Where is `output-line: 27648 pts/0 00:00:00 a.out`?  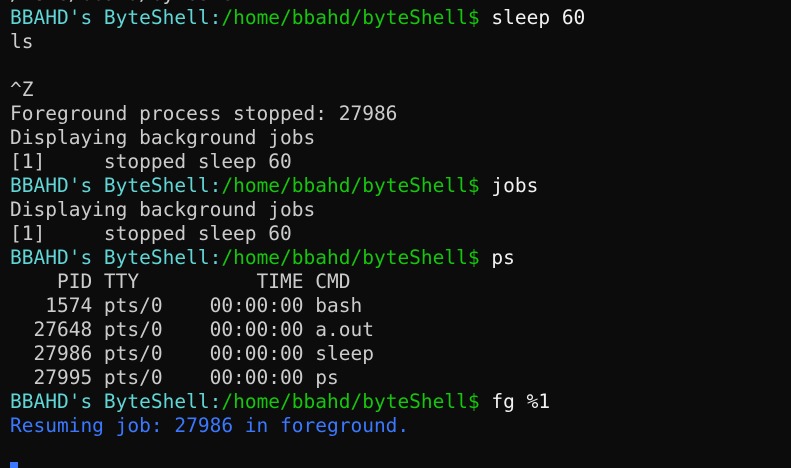
output-line: 27648 pts/0 00:00:00 a.out is located at coordinates (400, 330).